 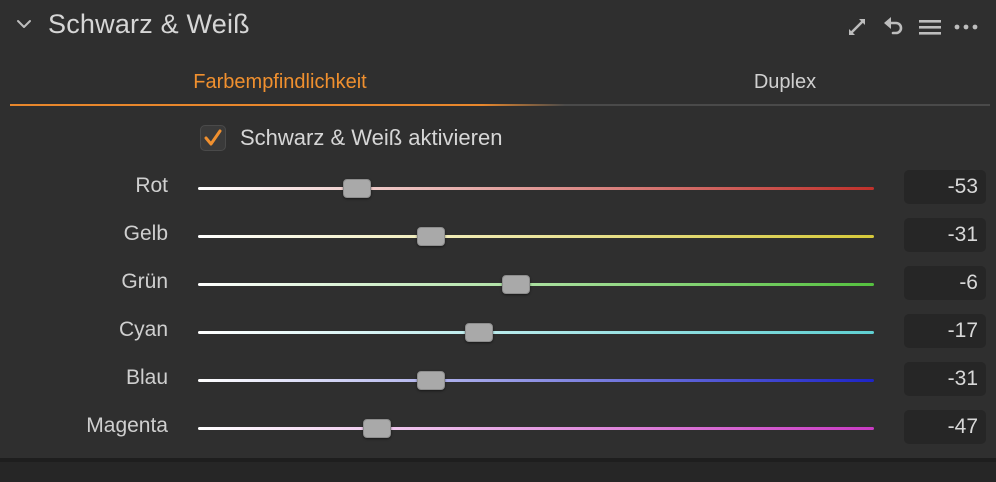 What do you see at coordinates (287, 105) in the screenshot?
I see `tab-active-indicator` at bounding box center [287, 105].